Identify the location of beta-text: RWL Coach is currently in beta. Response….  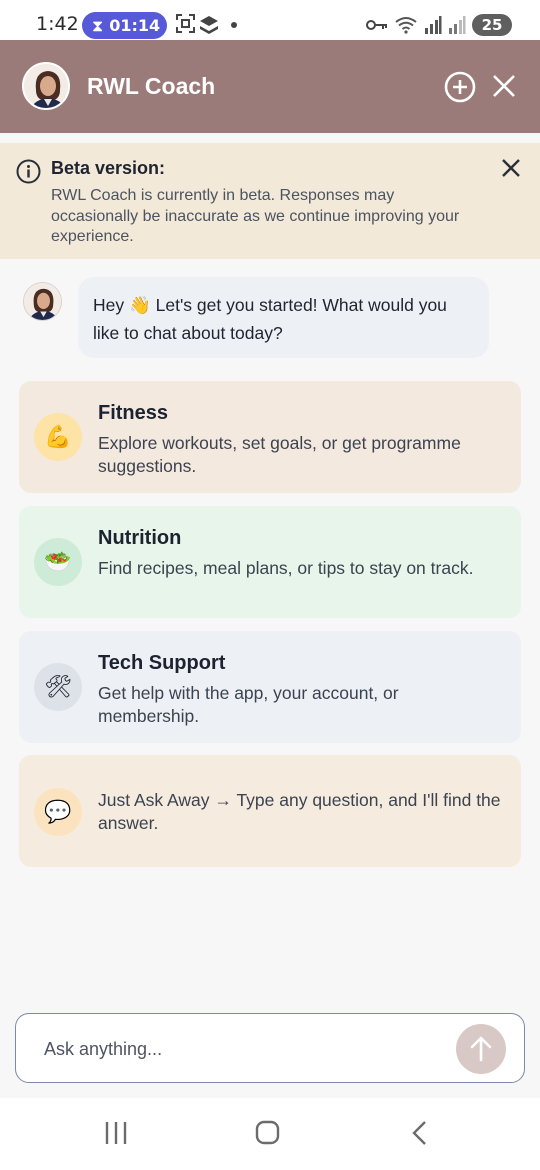
(255, 216).